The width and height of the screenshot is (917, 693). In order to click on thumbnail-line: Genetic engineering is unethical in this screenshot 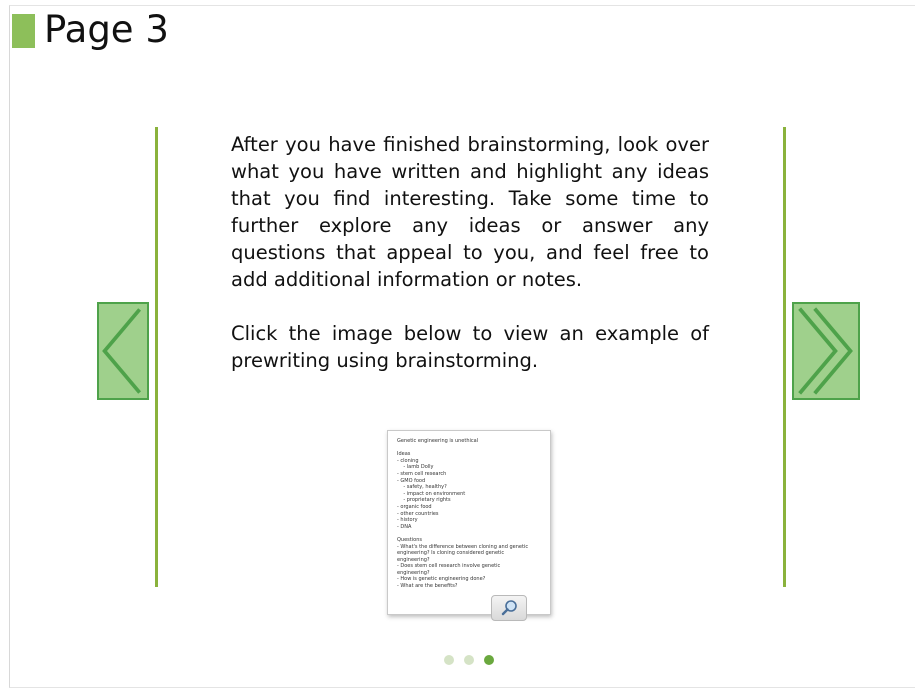, I will do `click(438, 441)`.